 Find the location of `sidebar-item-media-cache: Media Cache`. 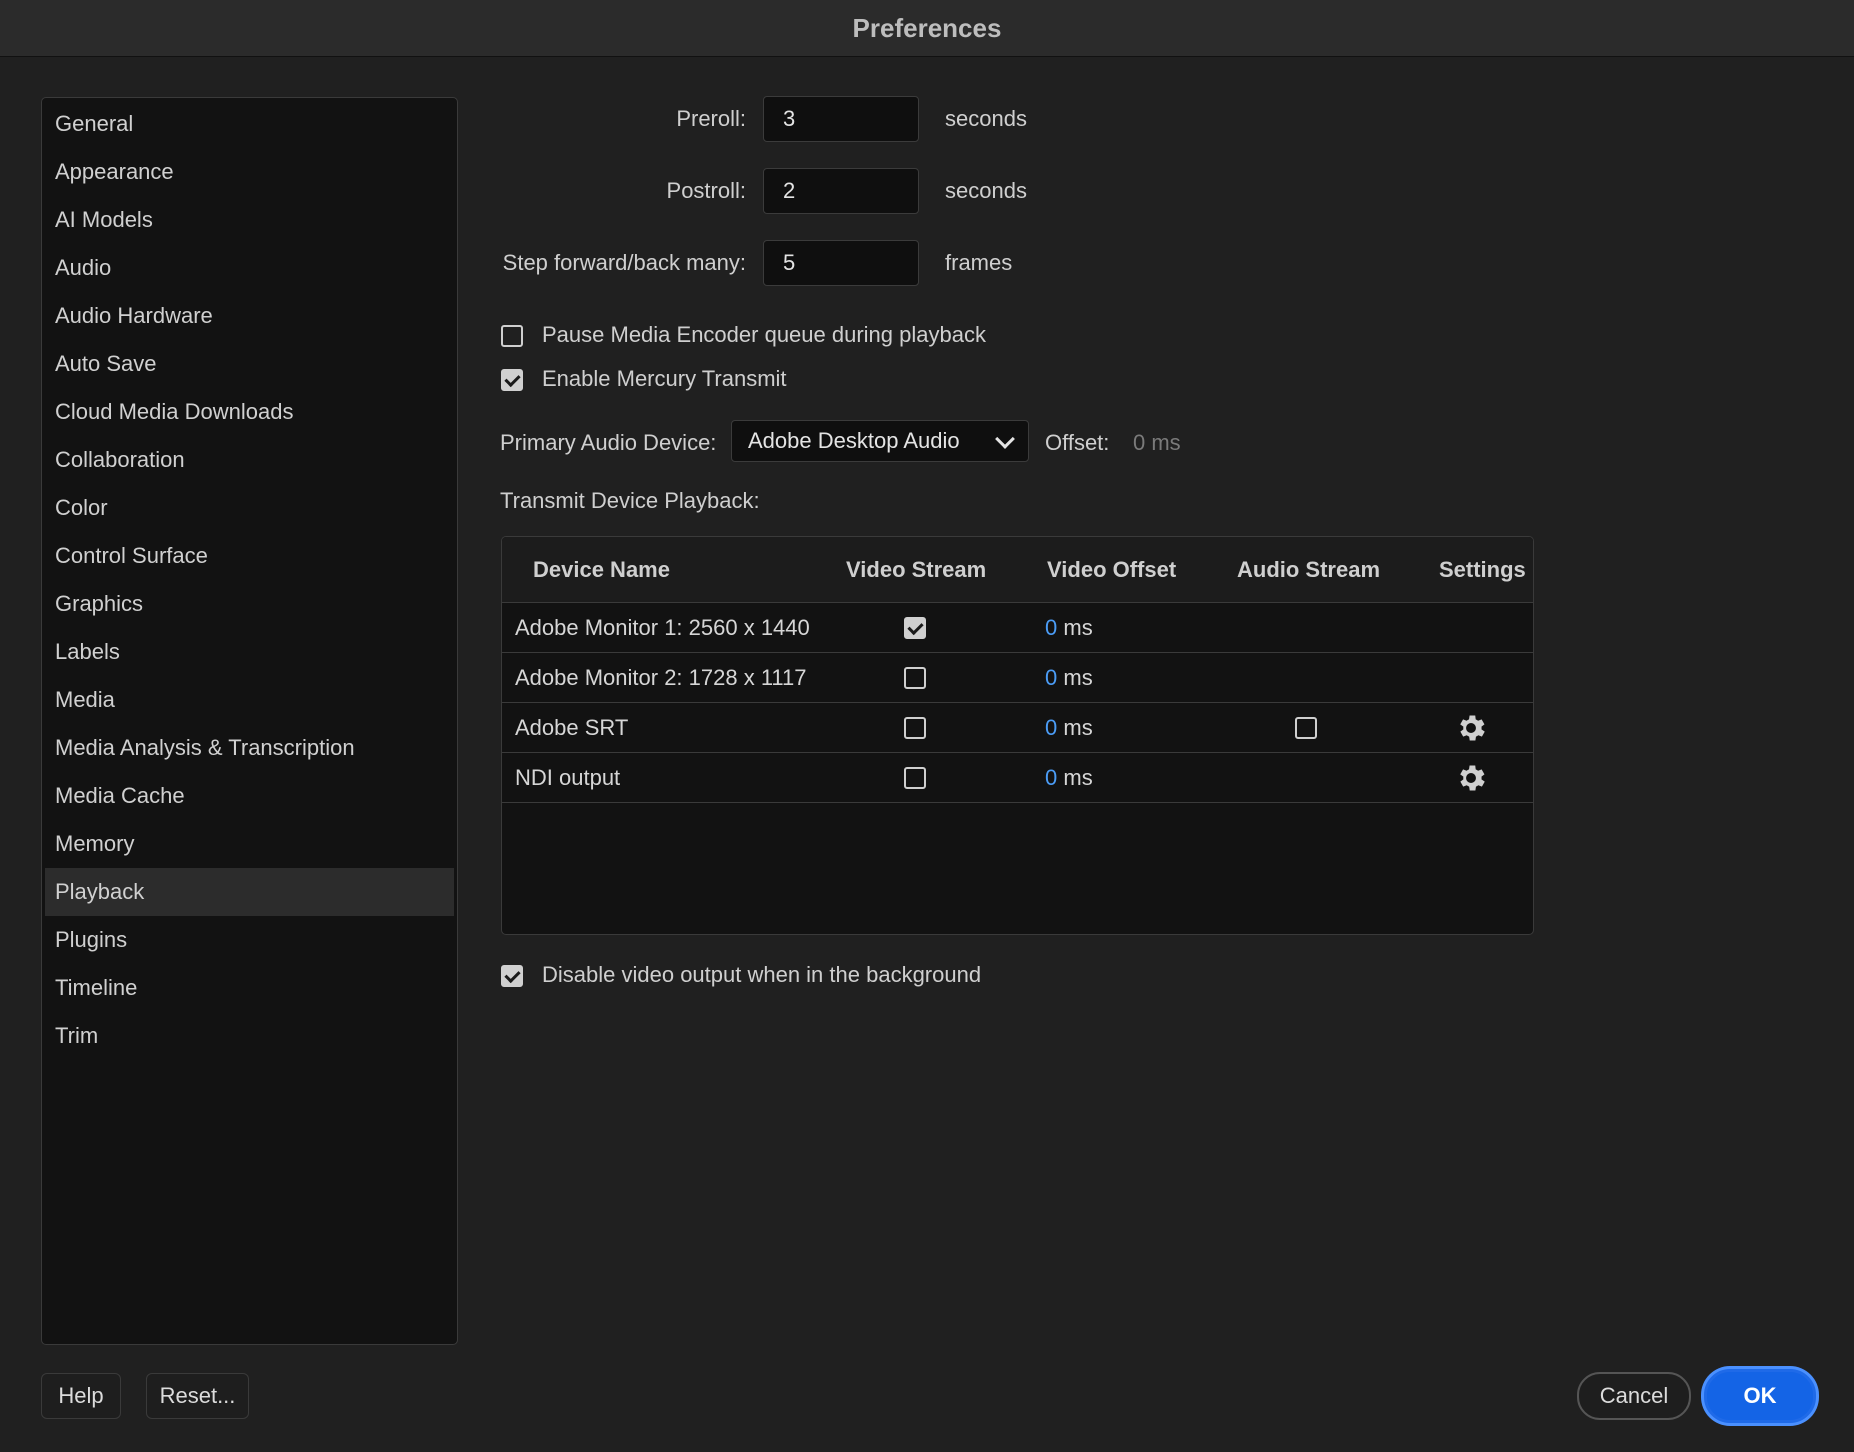

sidebar-item-media-cache: Media Cache is located at coordinates (249, 796).